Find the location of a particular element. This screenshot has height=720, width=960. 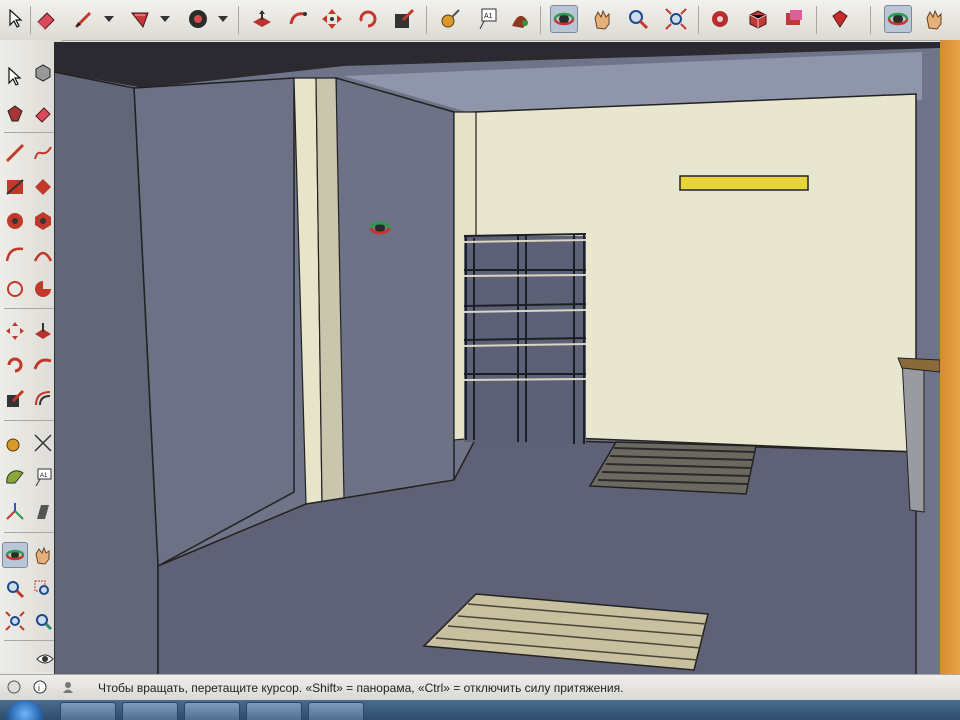

section-plane-icon is located at coordinates (43, 511).